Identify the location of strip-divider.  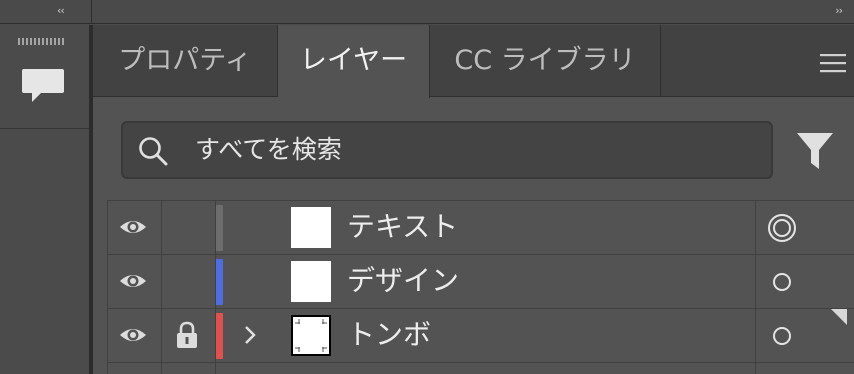
(91, 12).